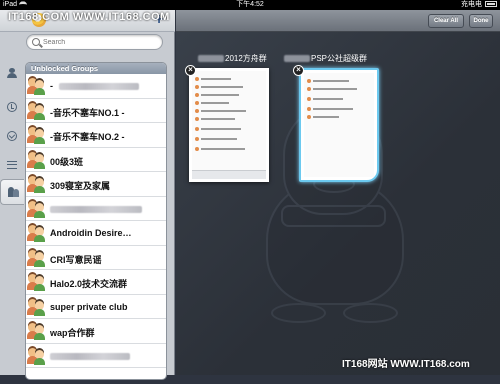  I want to click on list-item: -, so click(96, 86).